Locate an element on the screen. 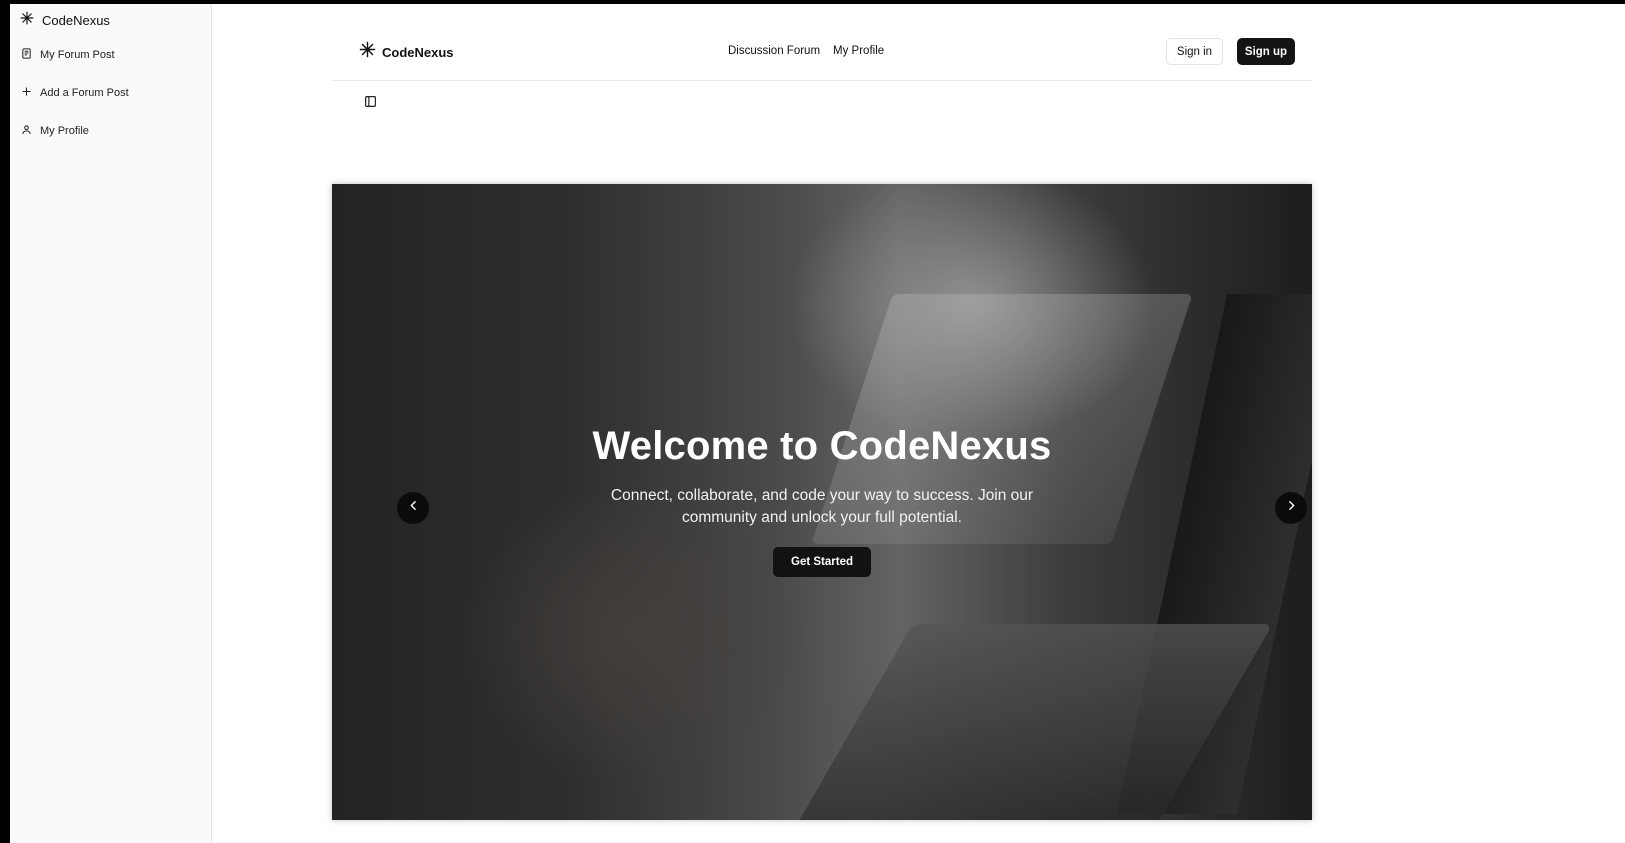 The width and height of the screenshot is (1625, 843). header-brand-label: CodeNexus is located at coordinates (418, 52).